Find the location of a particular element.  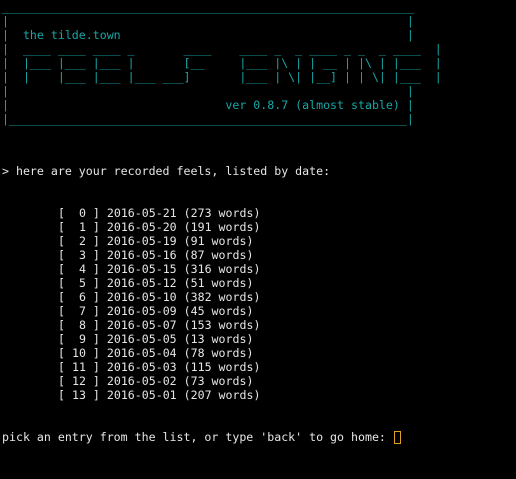

list-item: [ 11 ] 2016-05-03 (115 words) is located at coordinates (159, 367).